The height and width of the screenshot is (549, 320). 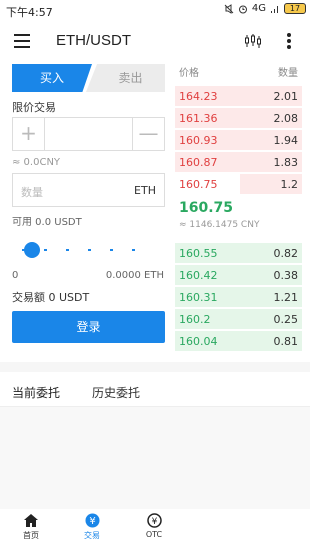 What do you see at coordinates (22, 41) in the screenshot?
I see `menu-icon` at bounding box center [22, 41].